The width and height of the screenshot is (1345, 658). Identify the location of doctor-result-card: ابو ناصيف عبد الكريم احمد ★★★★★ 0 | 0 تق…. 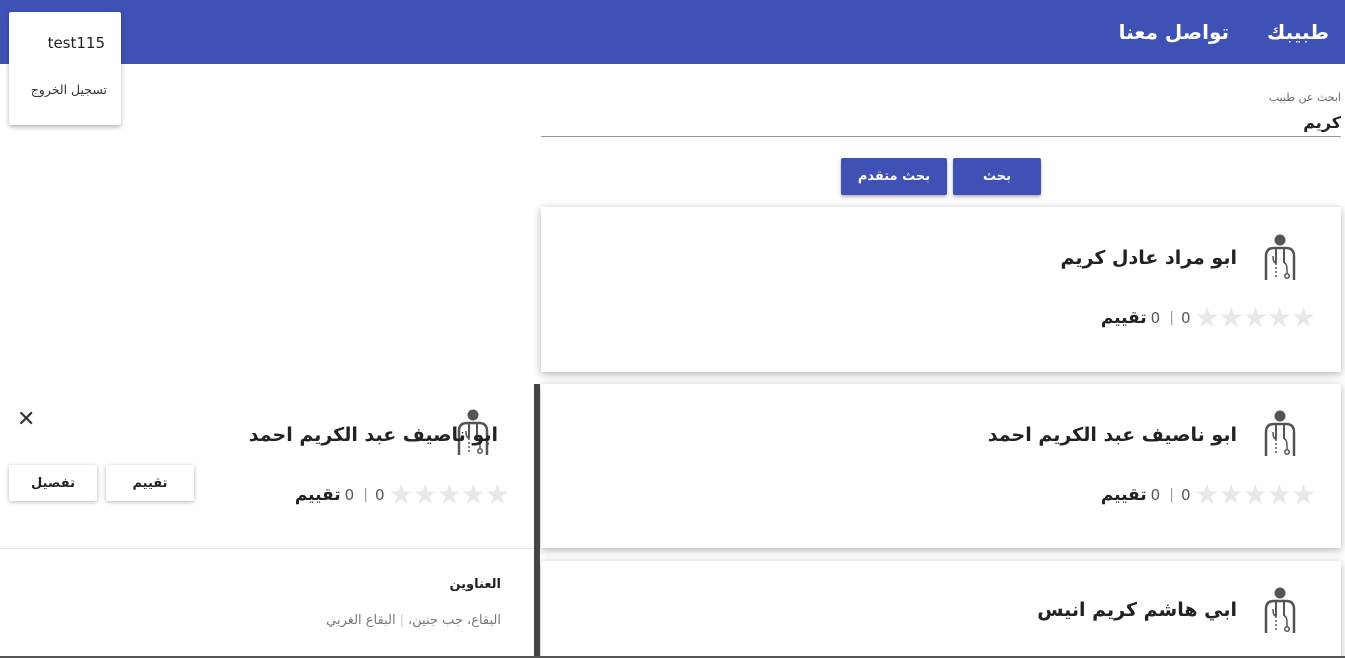
(941, 466).